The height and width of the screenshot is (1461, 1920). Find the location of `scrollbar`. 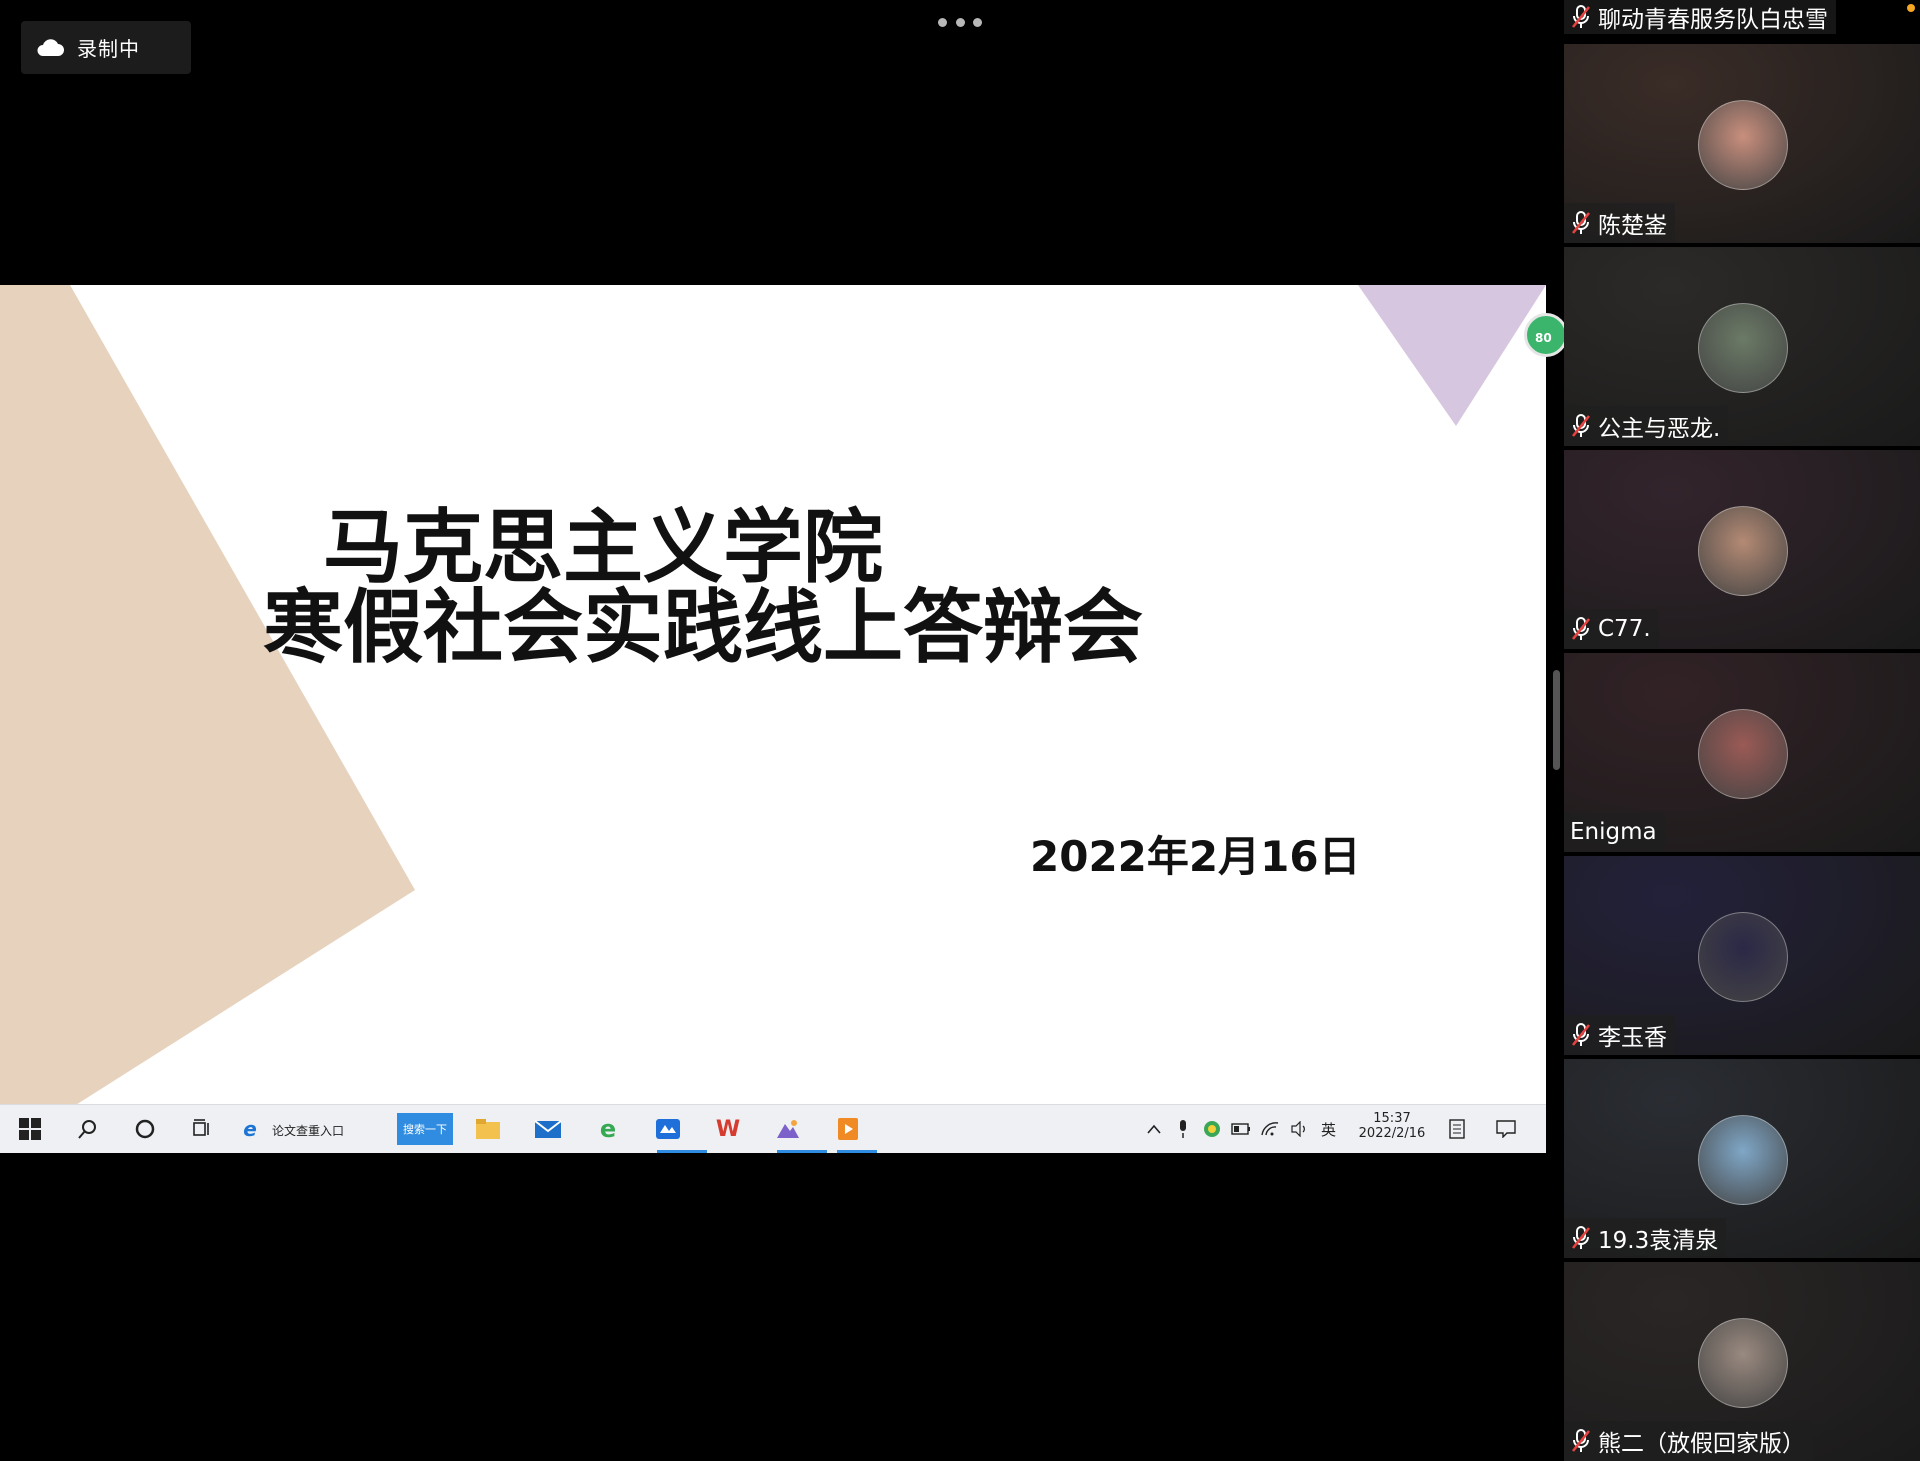

scrollbar is located at coordinates (1556, 720).